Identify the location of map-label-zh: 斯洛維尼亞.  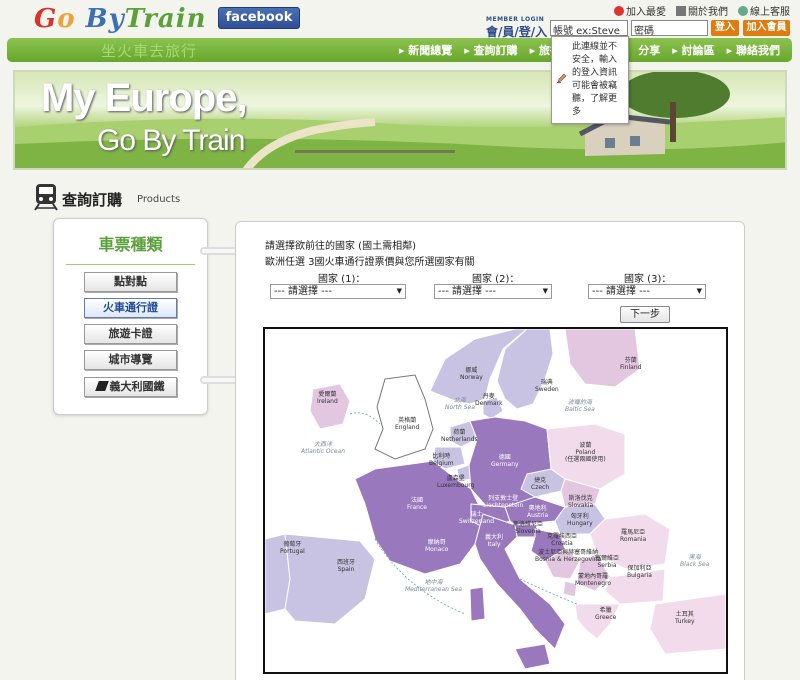
(528, 524).